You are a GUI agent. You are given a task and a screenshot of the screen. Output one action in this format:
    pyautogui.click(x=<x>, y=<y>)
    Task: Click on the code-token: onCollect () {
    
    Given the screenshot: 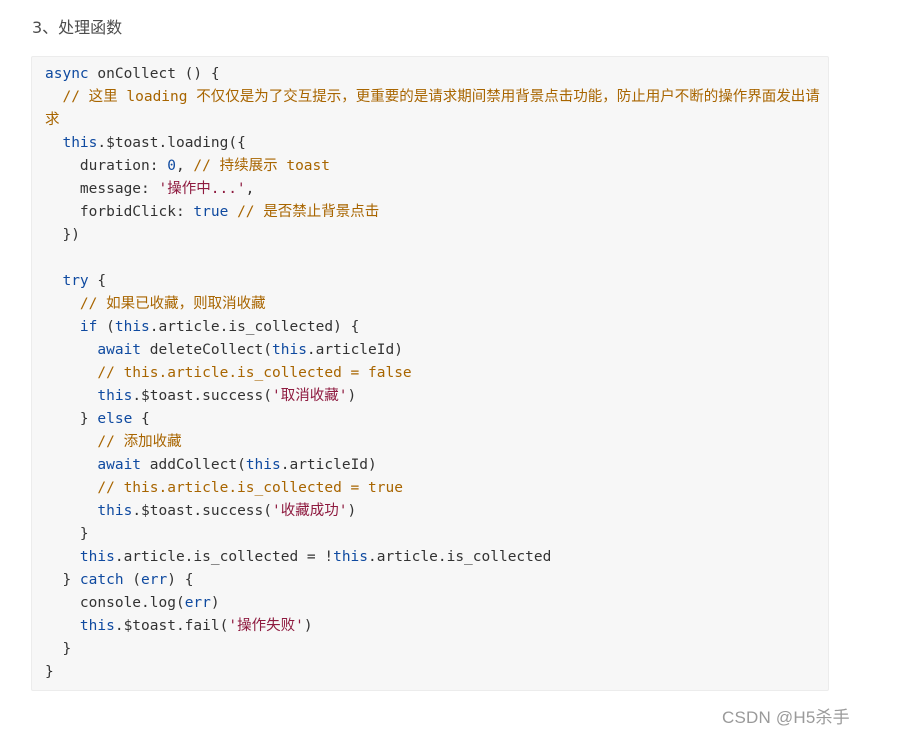 What is the action you would take?
    pyautogui.click(x=154, y=74)
    